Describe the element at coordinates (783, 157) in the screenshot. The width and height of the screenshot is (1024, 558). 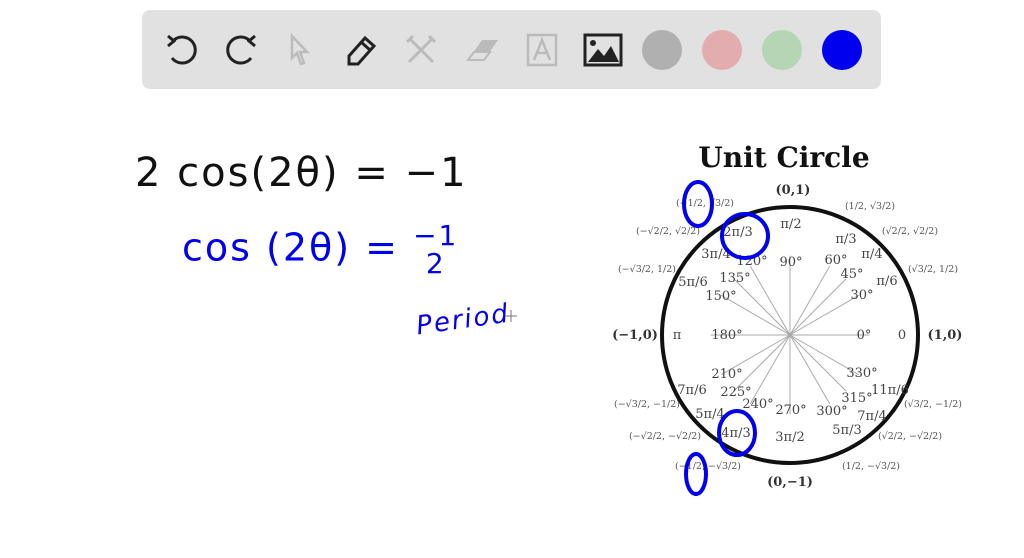
I see `unit-circle-title: Unit Circle` at that location.